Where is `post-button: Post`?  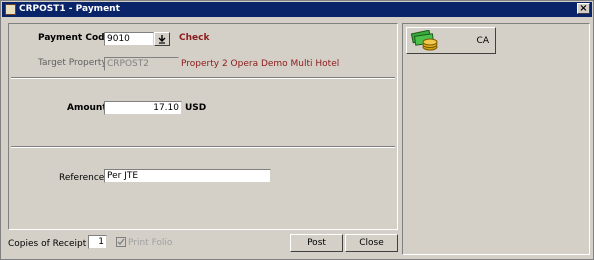 post-button: Post is located at coordinates (316, 243).